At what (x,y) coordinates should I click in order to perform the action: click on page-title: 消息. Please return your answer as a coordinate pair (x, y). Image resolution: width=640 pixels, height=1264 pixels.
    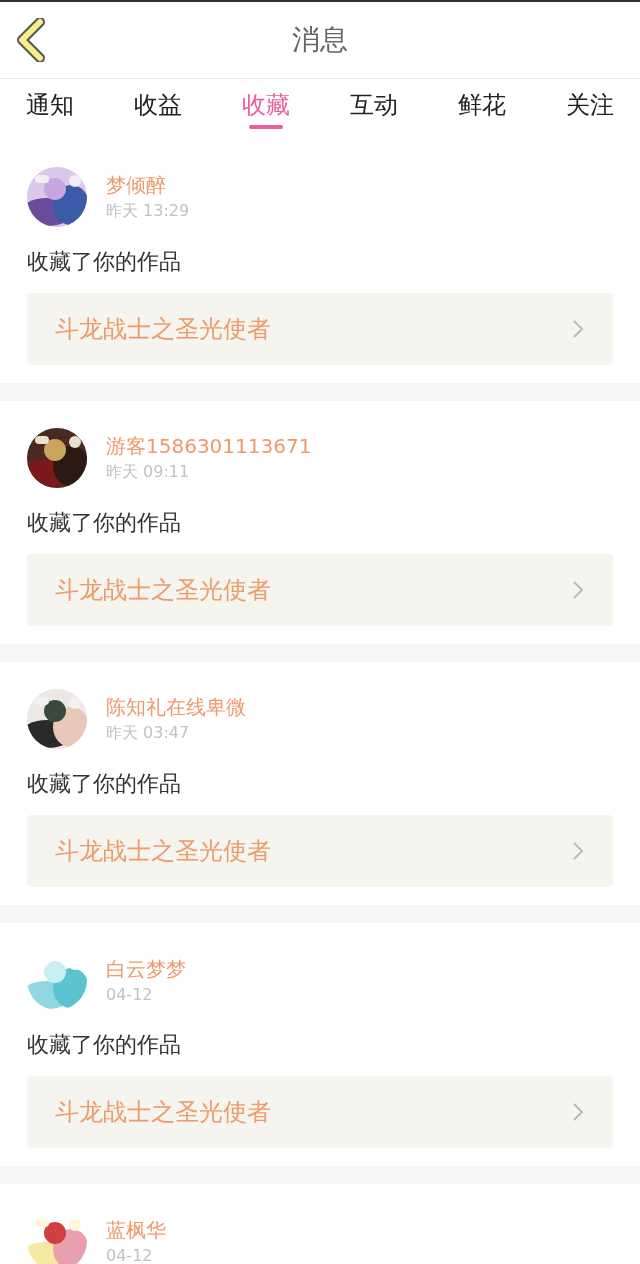
    Looking at the image, I should click on (320, 40).